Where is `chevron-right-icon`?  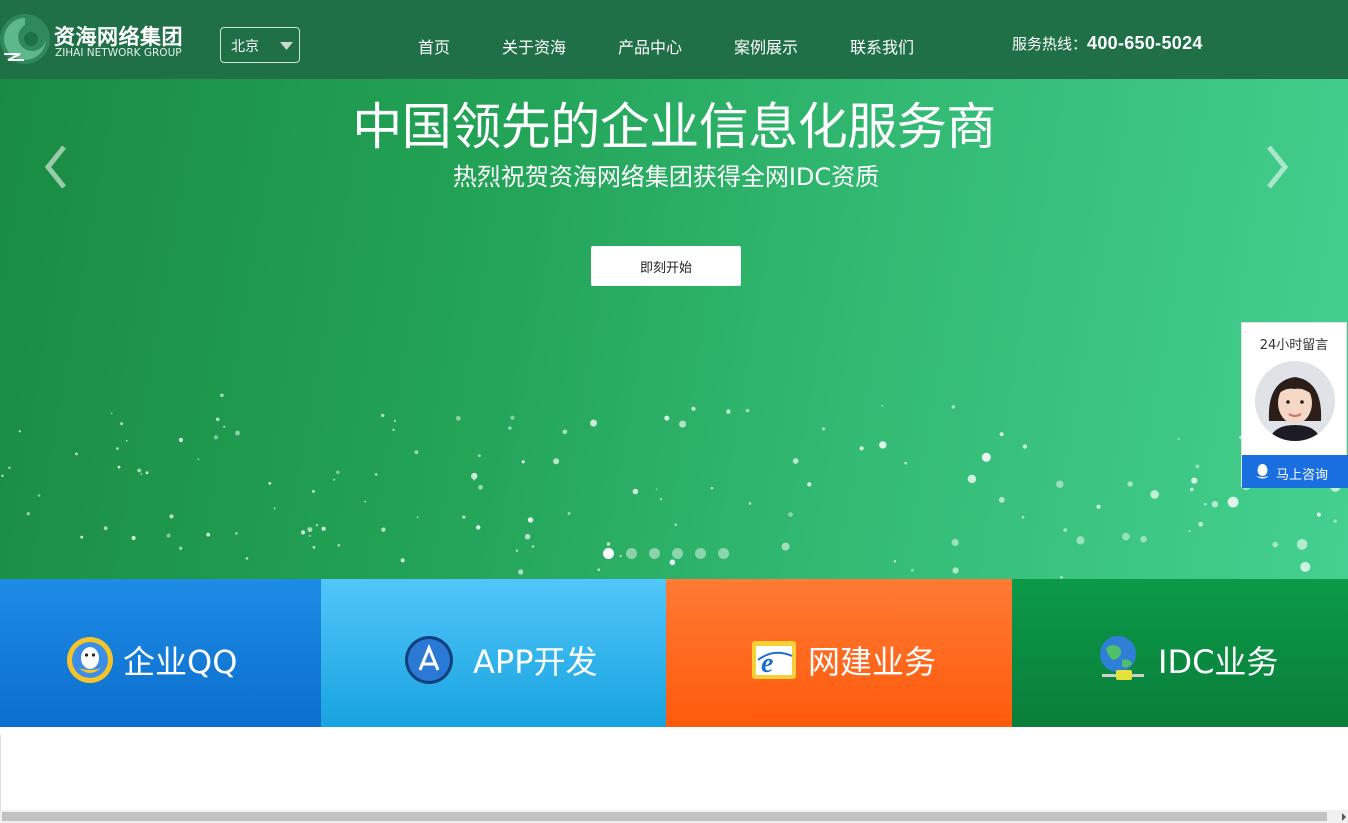
chevron-right-icon is located at coordinates (1278, 167).